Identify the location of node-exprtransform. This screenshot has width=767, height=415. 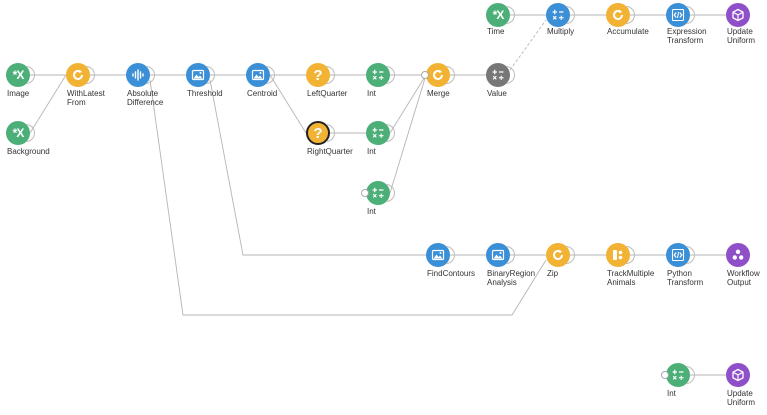
(680, 15).